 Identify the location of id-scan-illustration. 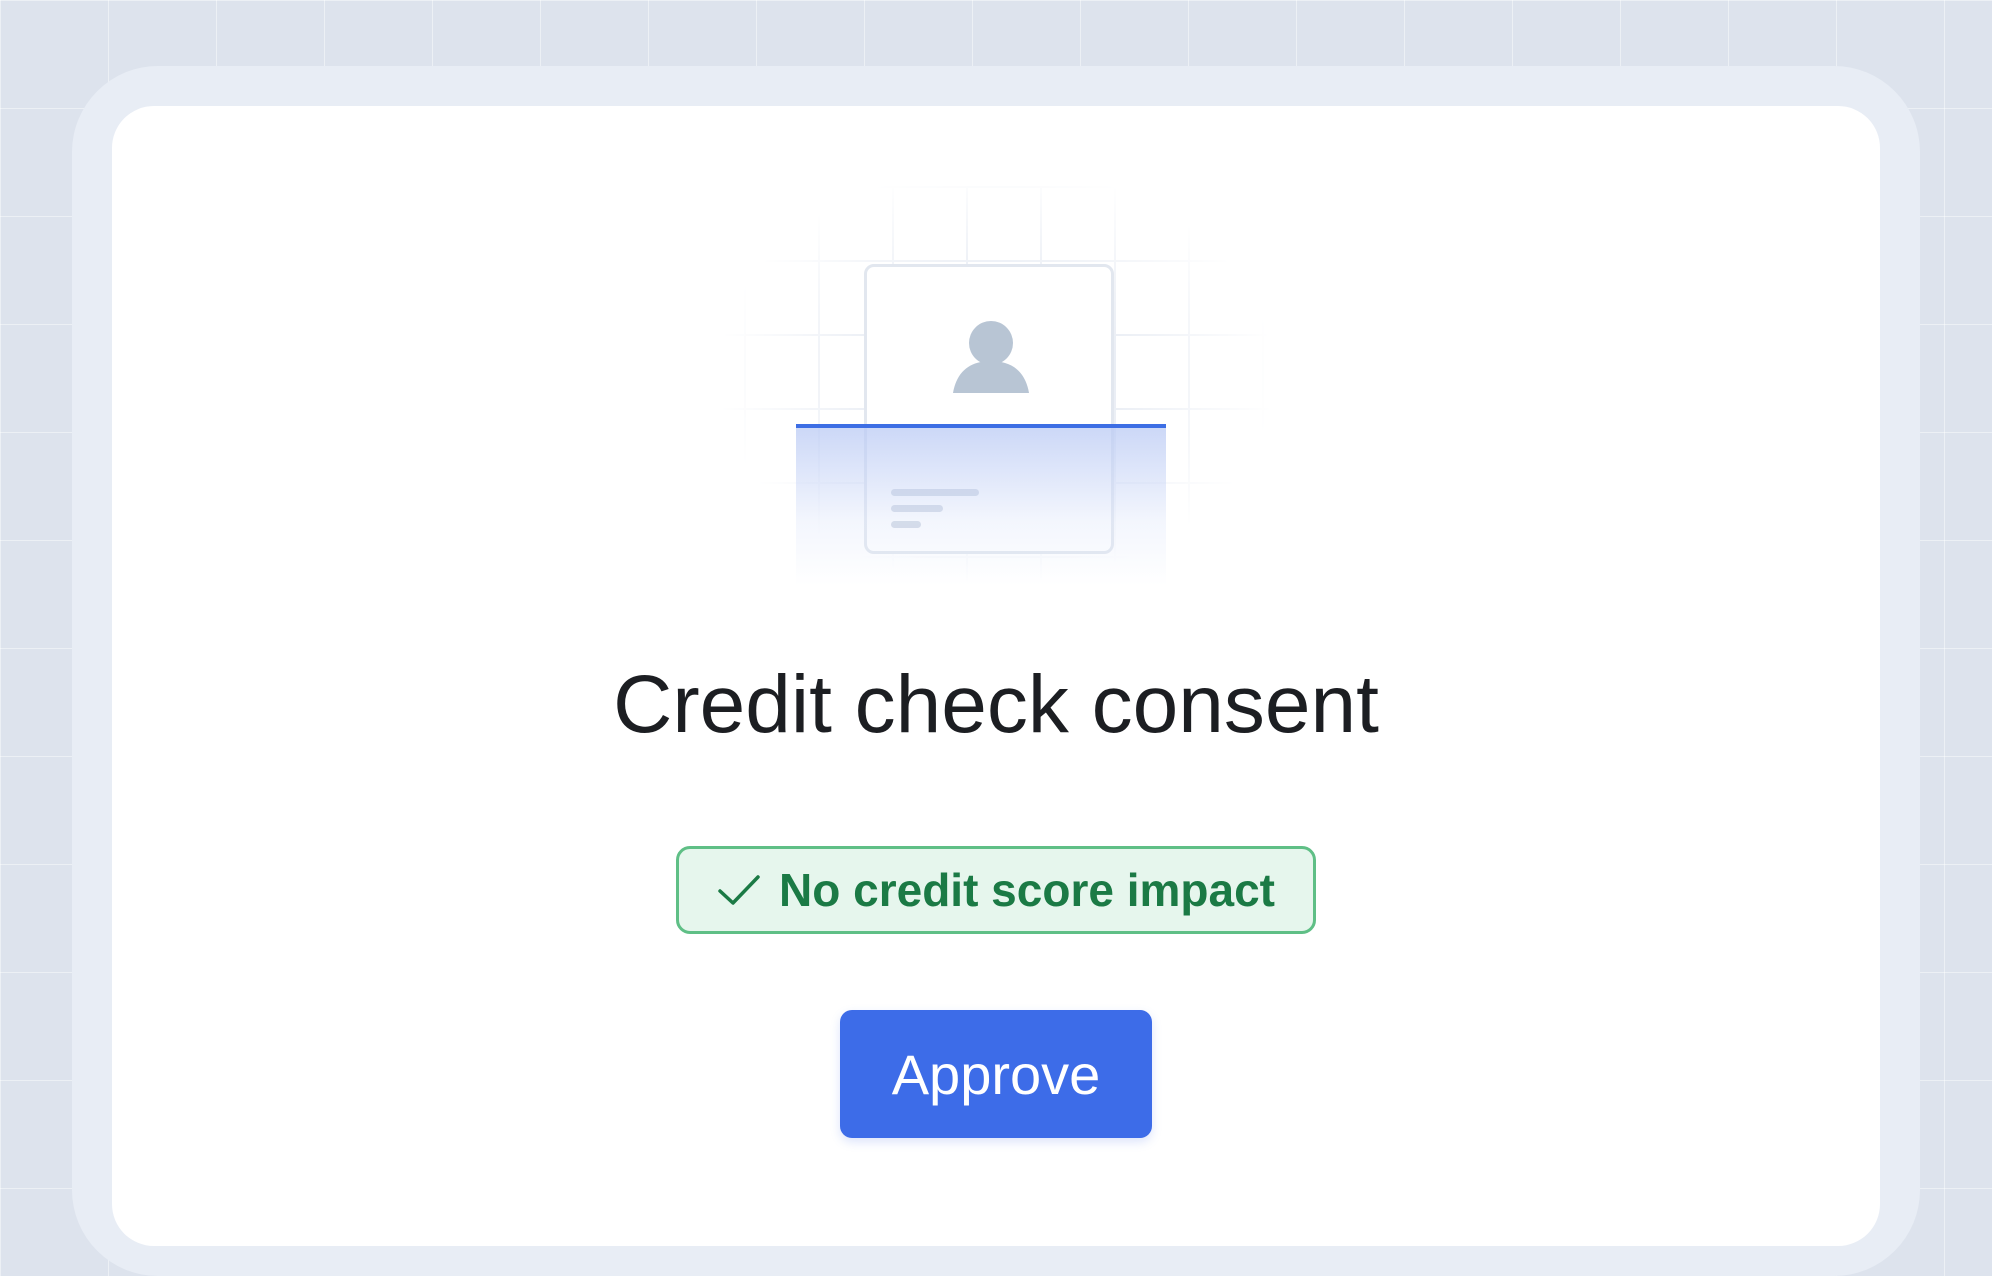
(996, 396).